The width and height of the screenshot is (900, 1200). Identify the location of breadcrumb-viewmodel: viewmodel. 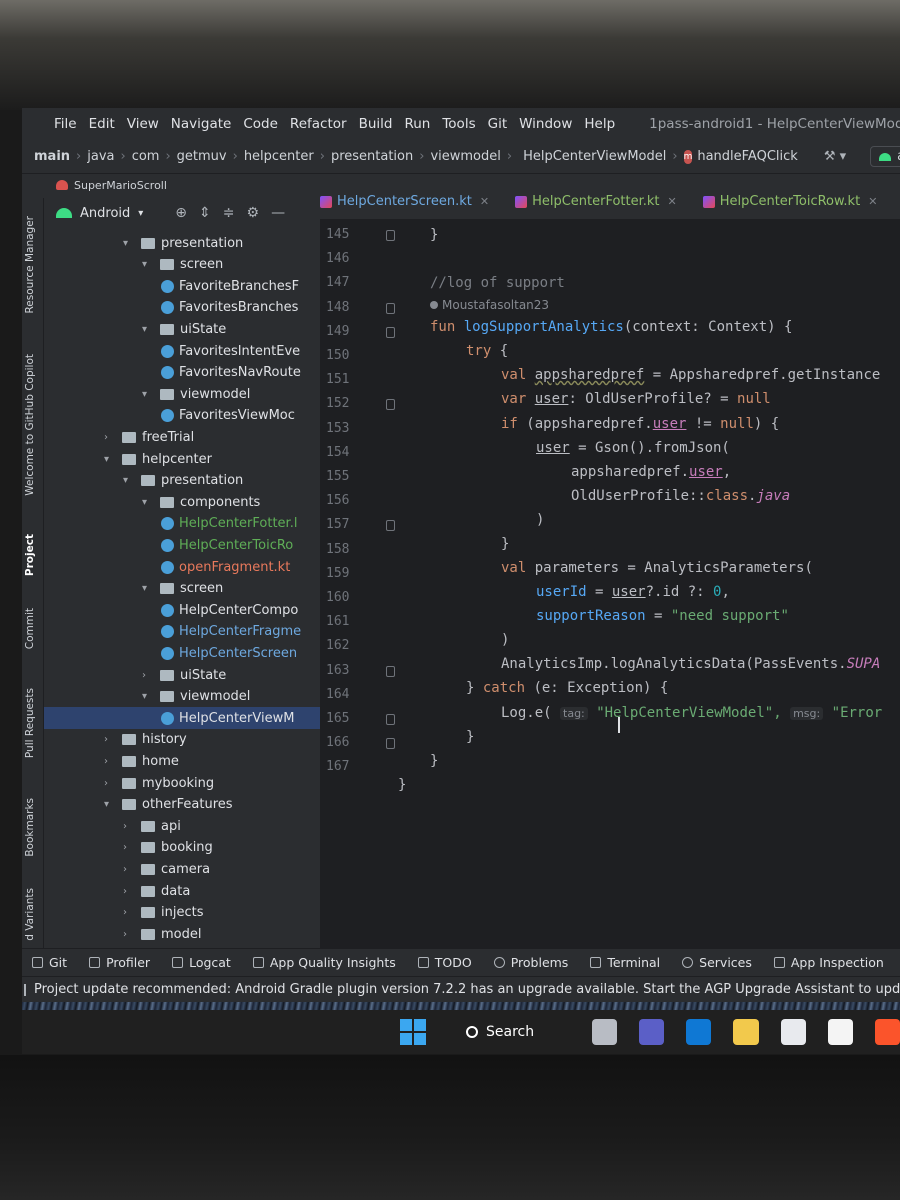
(465, 156).